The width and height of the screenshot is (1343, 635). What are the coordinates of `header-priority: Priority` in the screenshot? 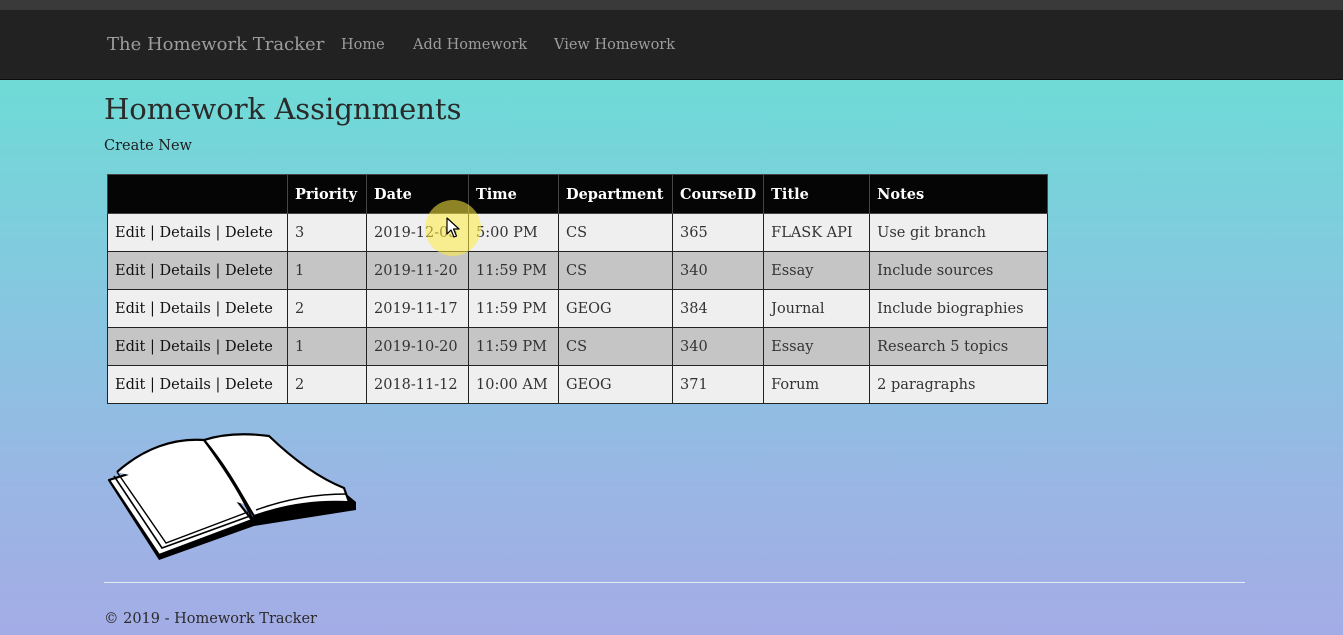 It's located at (327, 194).